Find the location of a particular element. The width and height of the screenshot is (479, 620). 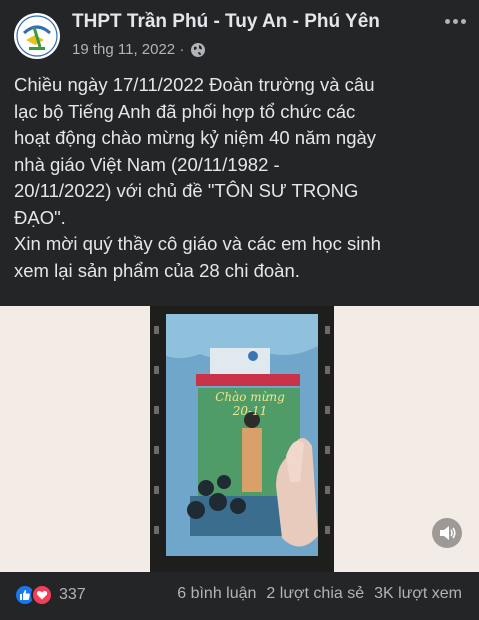

post-text-line: 20/11/2022) với chủ đề "TÔN SƯ TRỌNG is located at coordinates (186, 190).